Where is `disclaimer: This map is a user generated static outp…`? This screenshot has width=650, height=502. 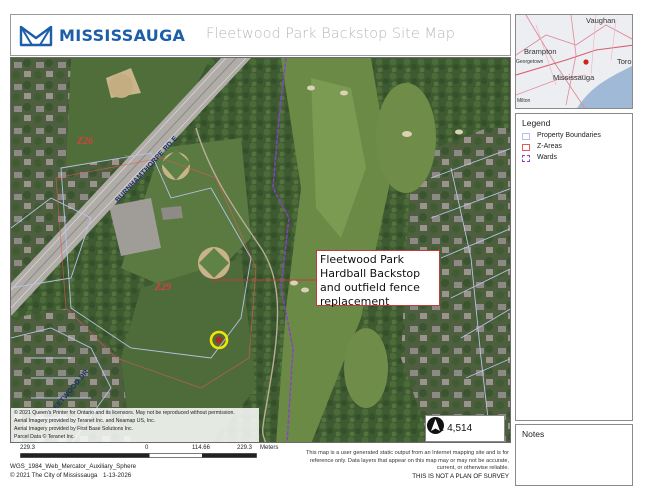
disclaimer: This map is a user generated static outp… is located at coordinates (406, 465).